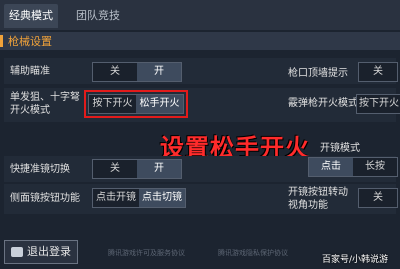 This screenshot has width=400, height=269. I want to click on scope-view-toggle: 关, so click(378, 198).